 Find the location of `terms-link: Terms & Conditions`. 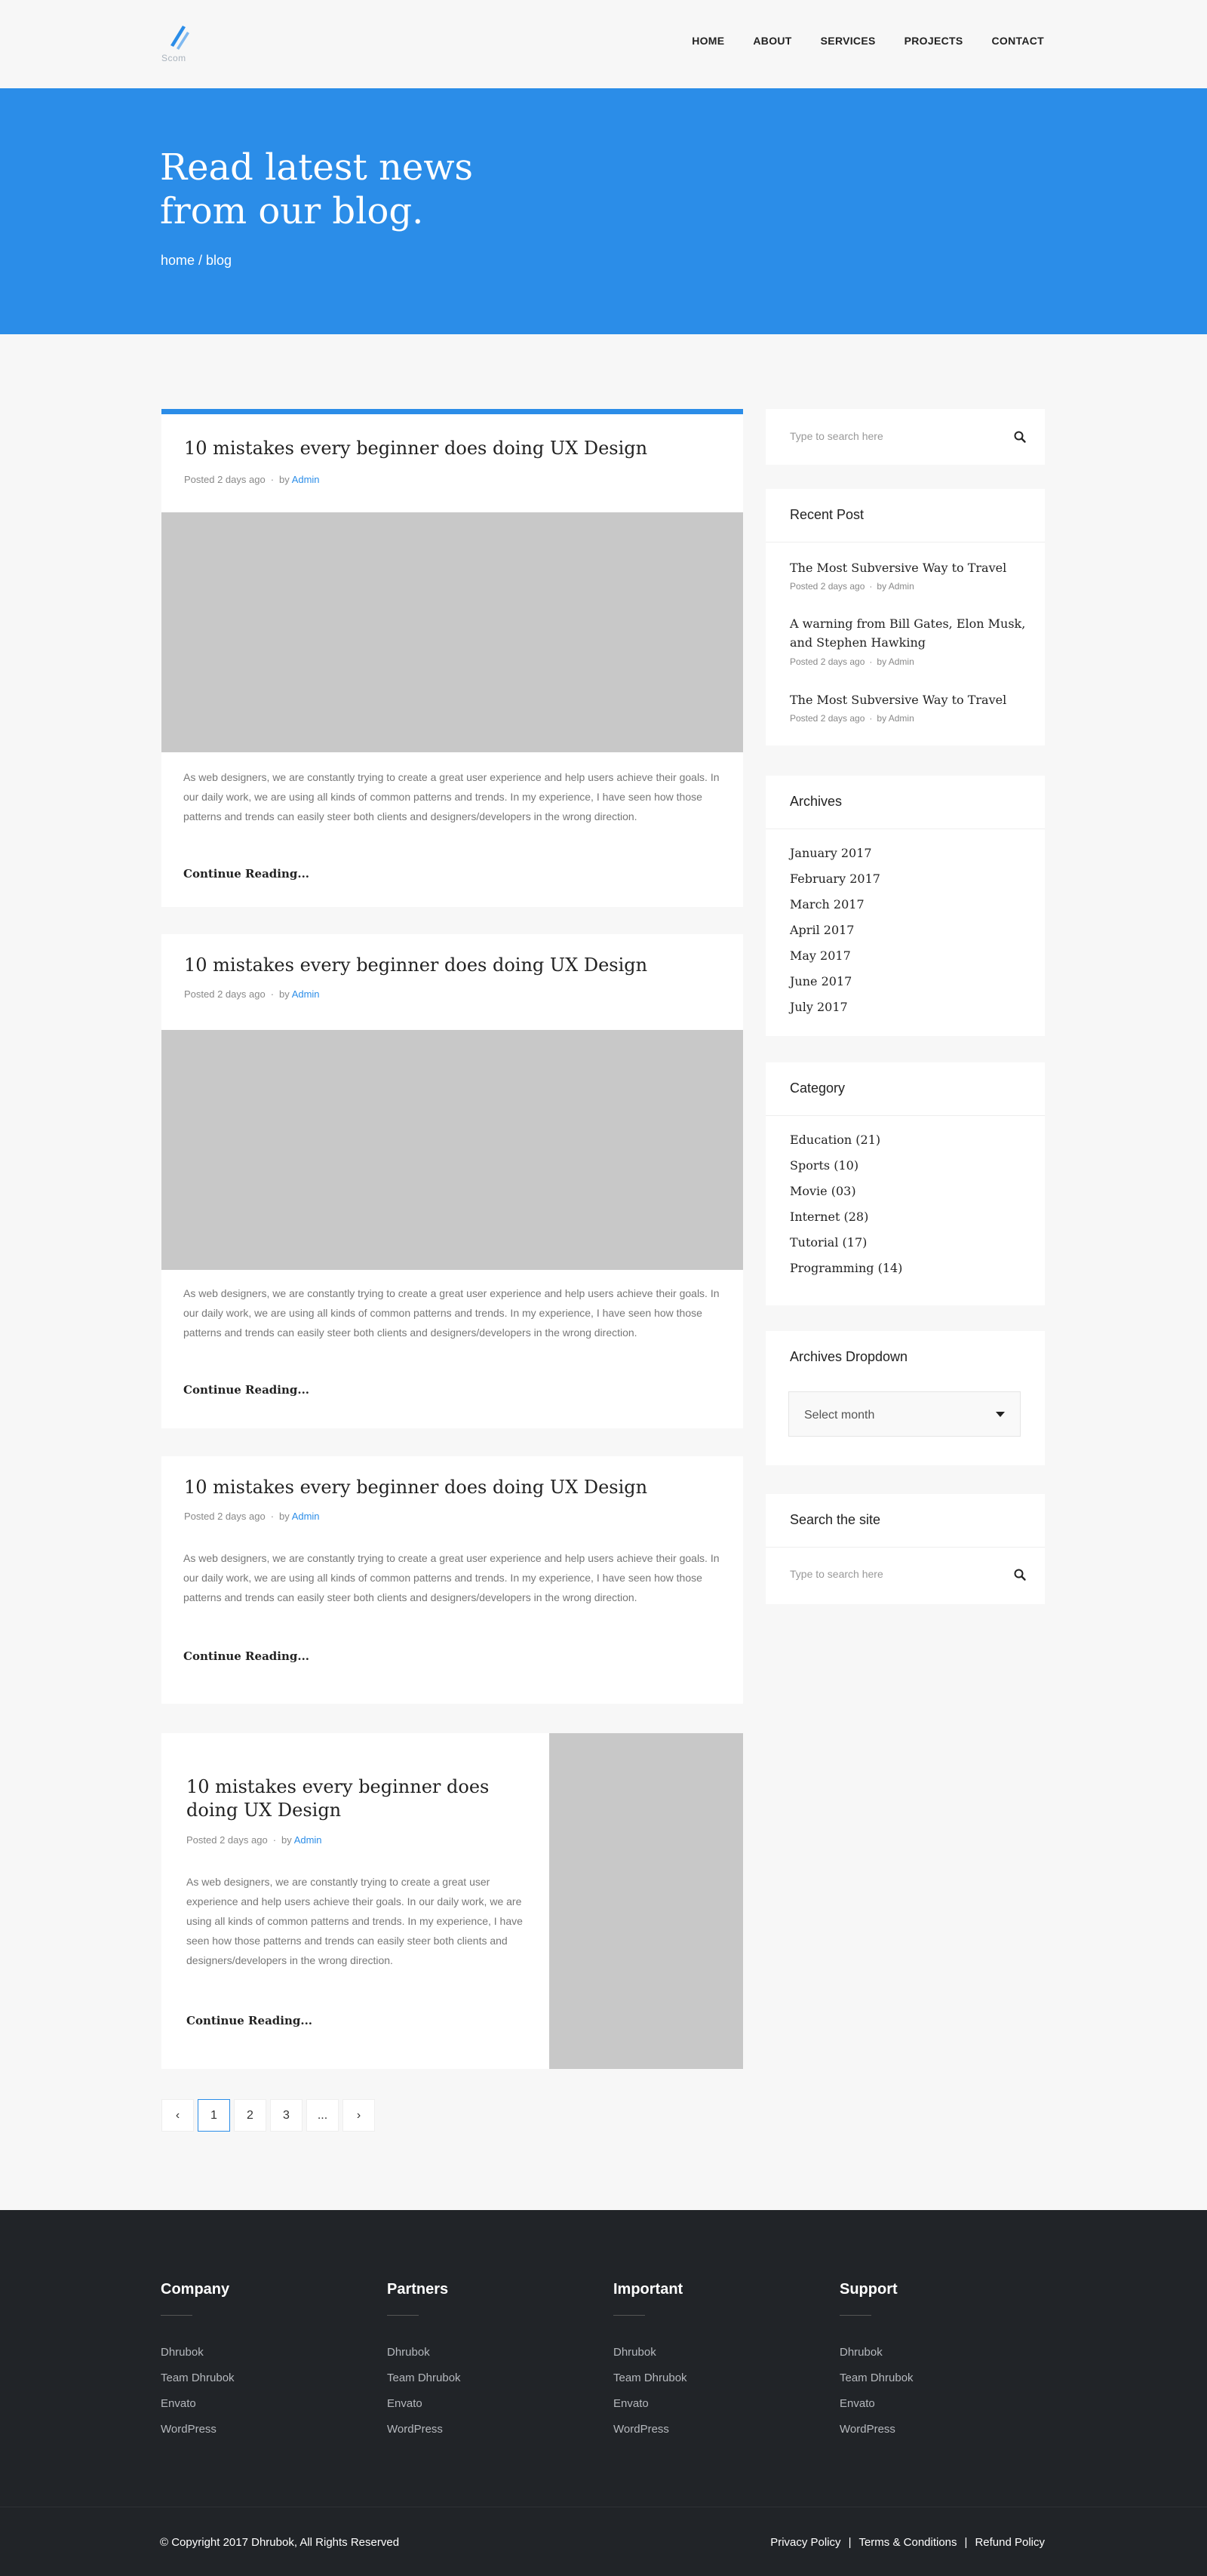

terms-link: Terms & Conditions is located at coordinates (907, 2542).